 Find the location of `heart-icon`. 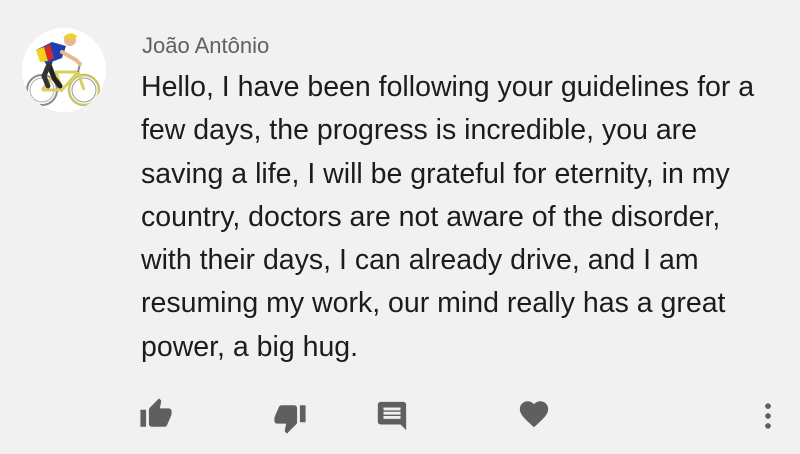

heart-icon is located at coordinates (534, 414).